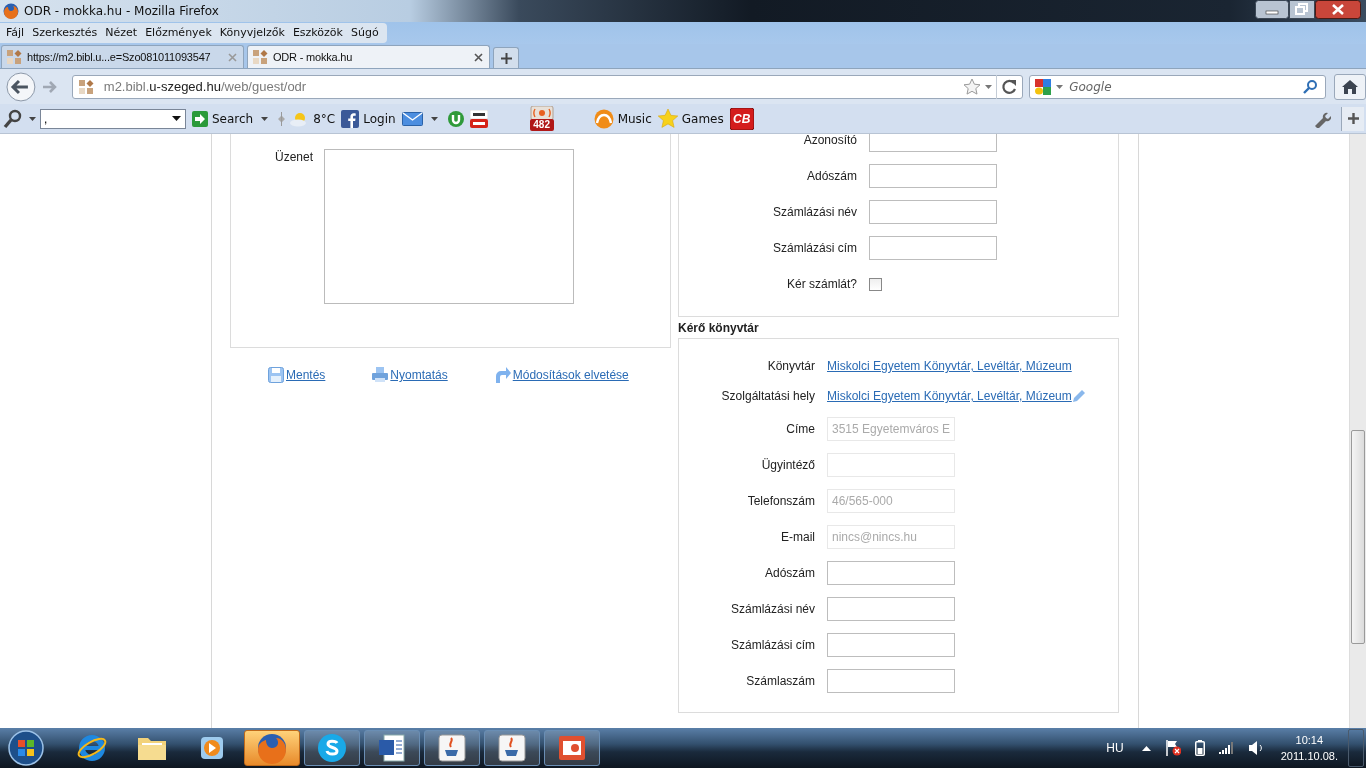 Image resolution: width=1366 pixels, height=768 pixels. I want to click on plus-icon, so click(1353, 118).